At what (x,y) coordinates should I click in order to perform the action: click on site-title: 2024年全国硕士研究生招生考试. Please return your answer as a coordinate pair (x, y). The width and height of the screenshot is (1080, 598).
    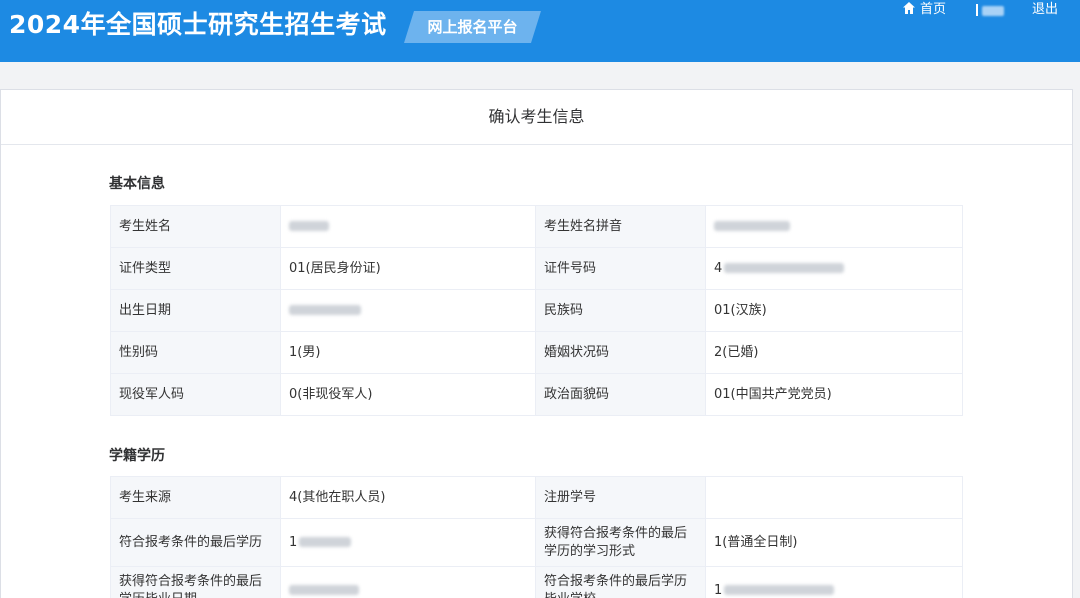
    Looking at the image, I should click on (198, 24).